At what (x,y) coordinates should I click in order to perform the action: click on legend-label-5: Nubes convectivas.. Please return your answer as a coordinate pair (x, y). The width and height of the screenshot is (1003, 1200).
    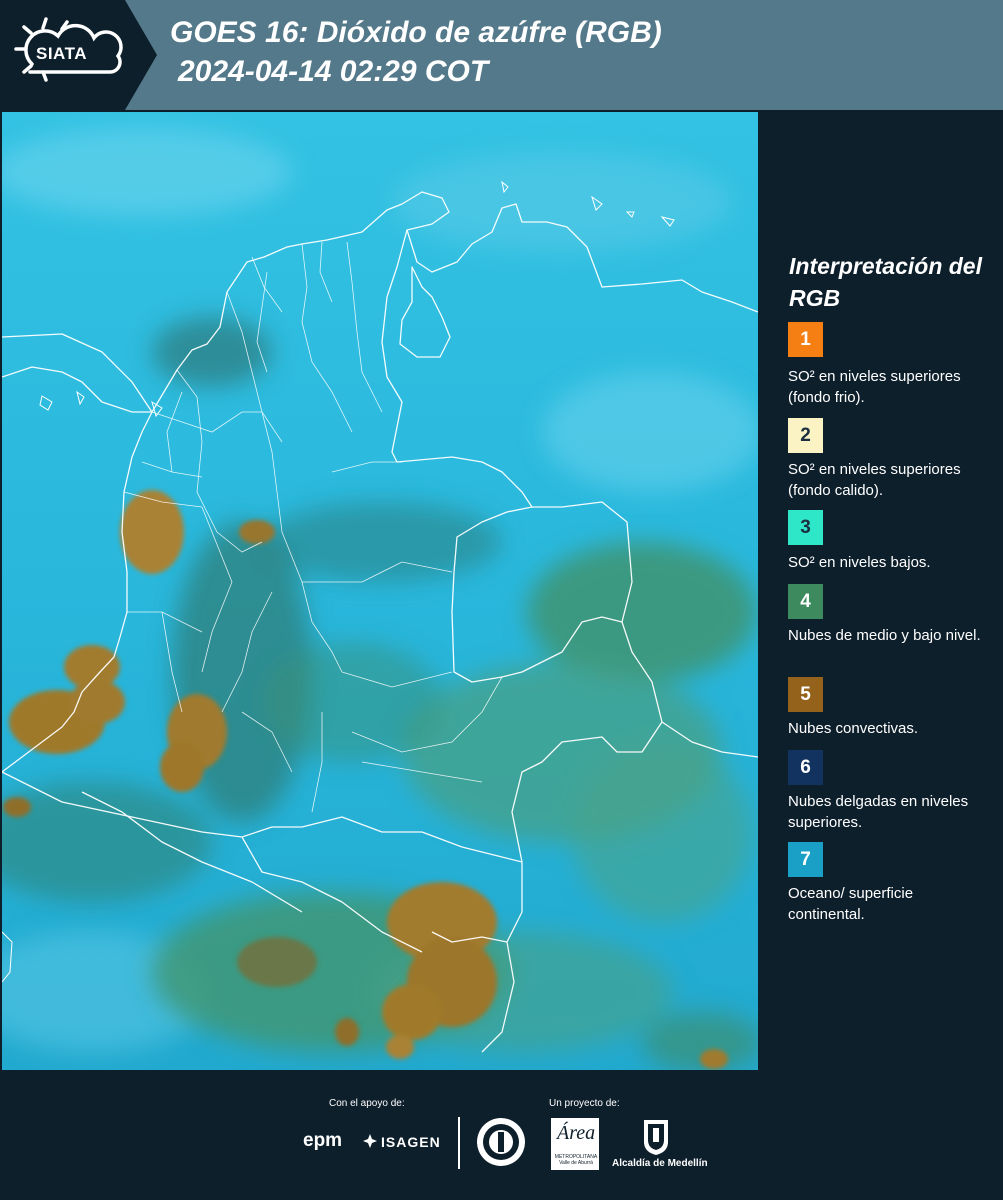
    Looking at the image, I should click on (853, 728).